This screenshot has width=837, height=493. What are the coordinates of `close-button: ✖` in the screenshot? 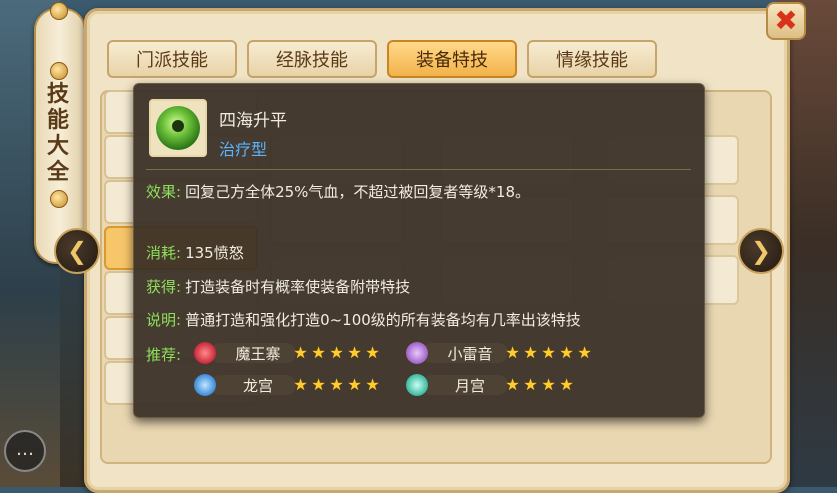 It's located at (786, 21).